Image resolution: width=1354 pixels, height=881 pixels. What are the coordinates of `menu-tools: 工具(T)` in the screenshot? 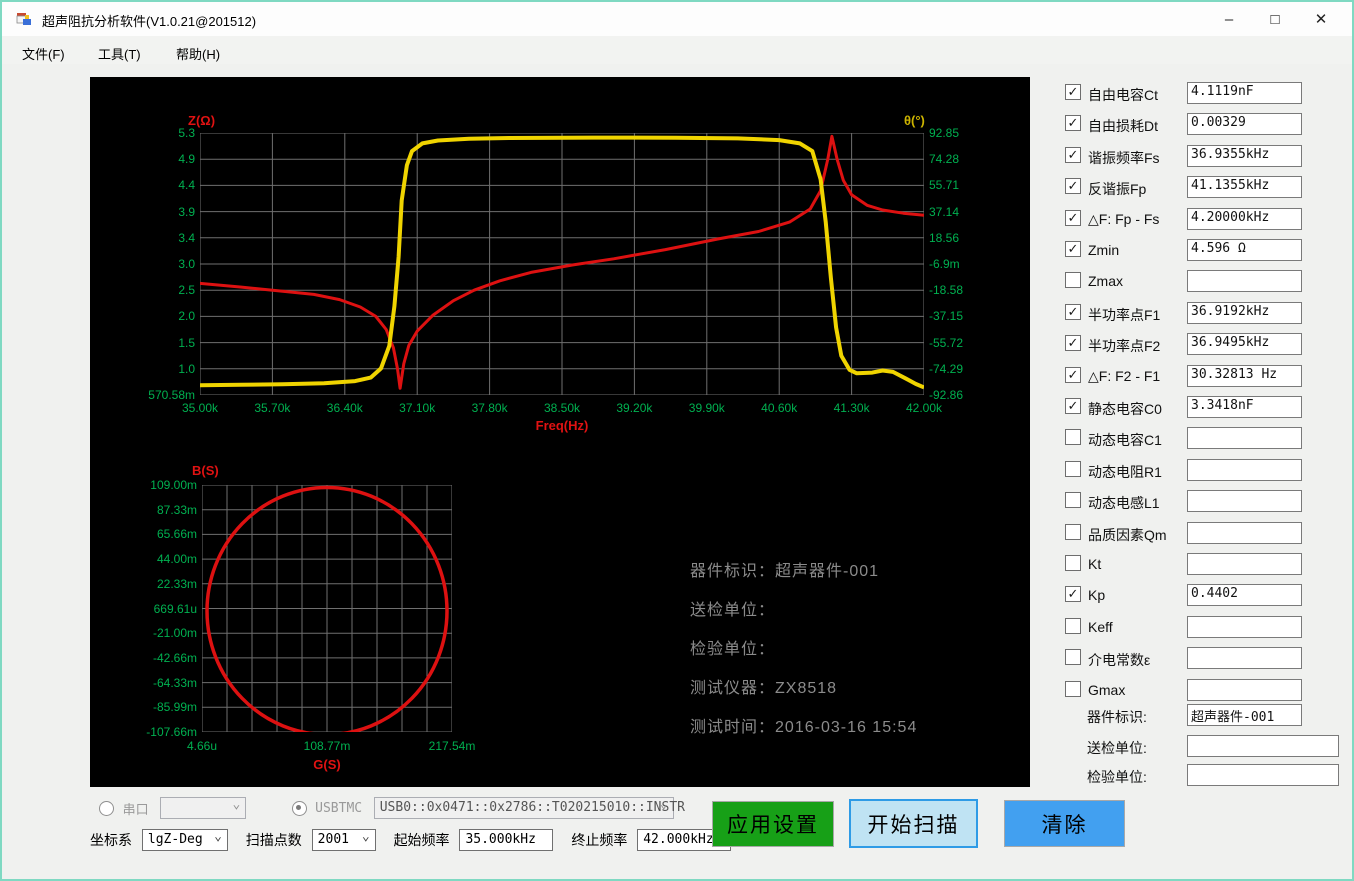 It's located at (119, 53).